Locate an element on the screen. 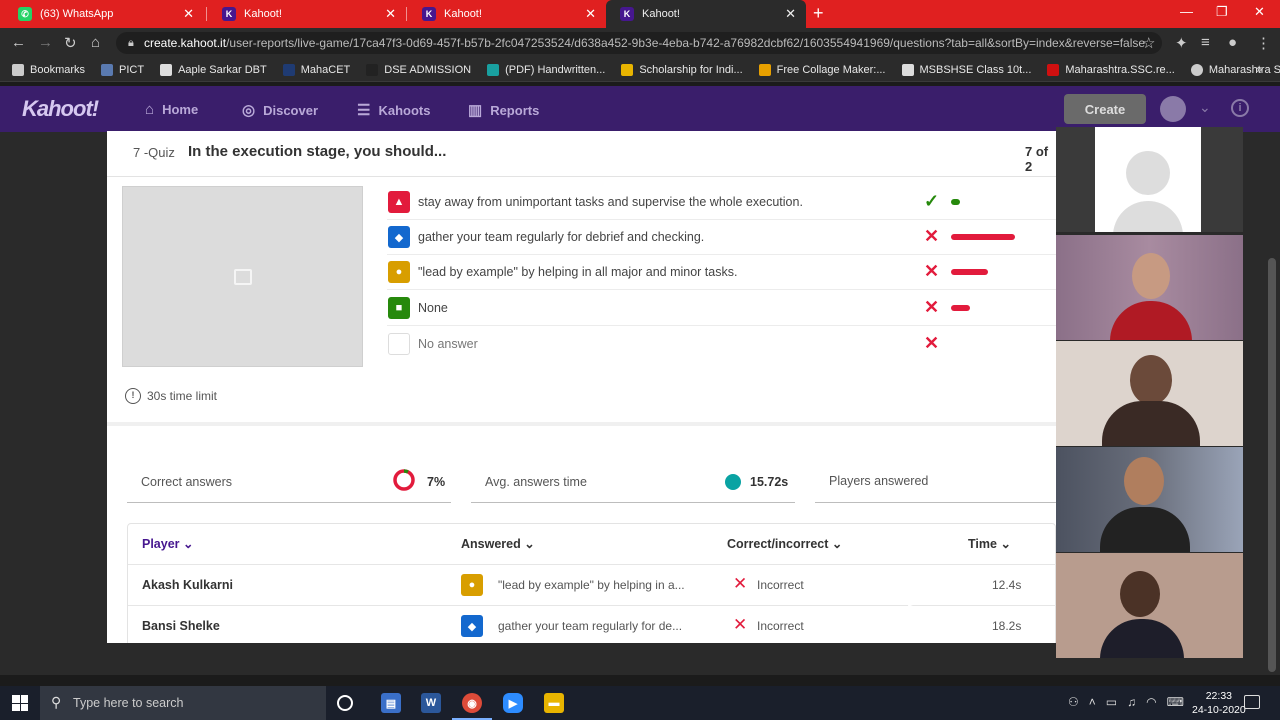  answer-text: None is located at coordinates (433, 308).